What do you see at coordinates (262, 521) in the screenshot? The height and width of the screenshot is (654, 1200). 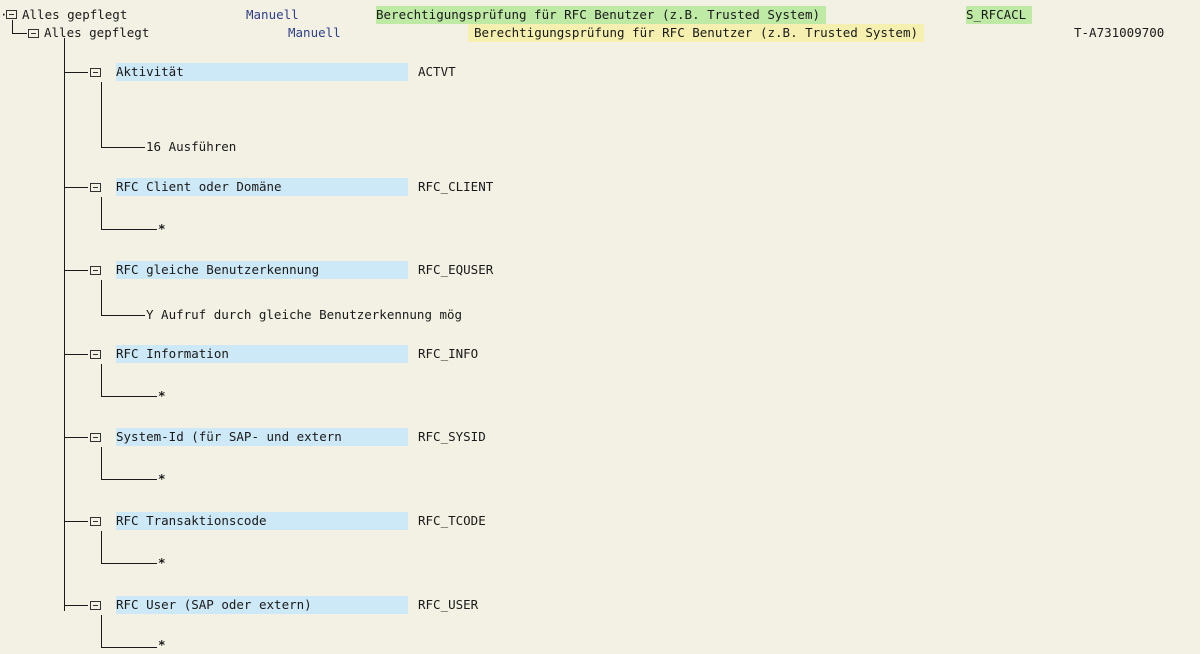 I see `field-label: RFC Transaktionscode` at bounding box center [262, 521].